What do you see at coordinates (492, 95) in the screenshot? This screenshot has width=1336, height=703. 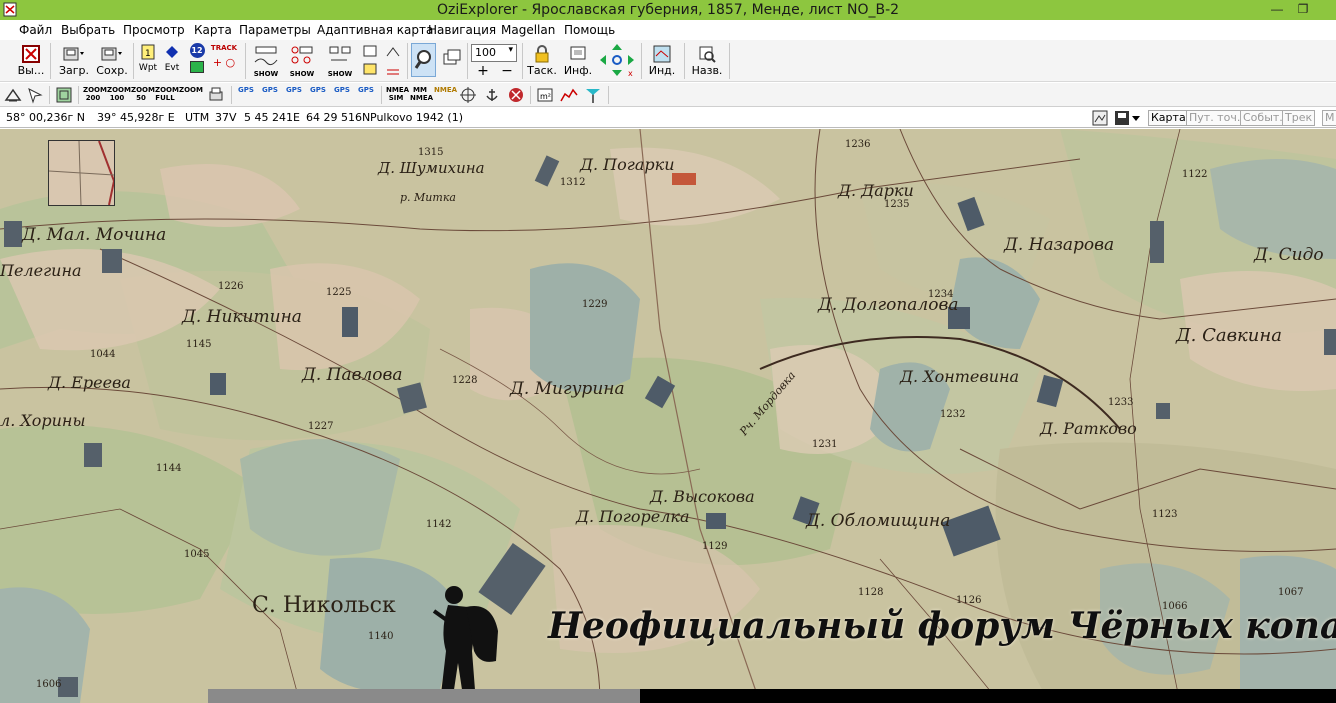 I see `anchor-icon` at bounding box center [492, 95].